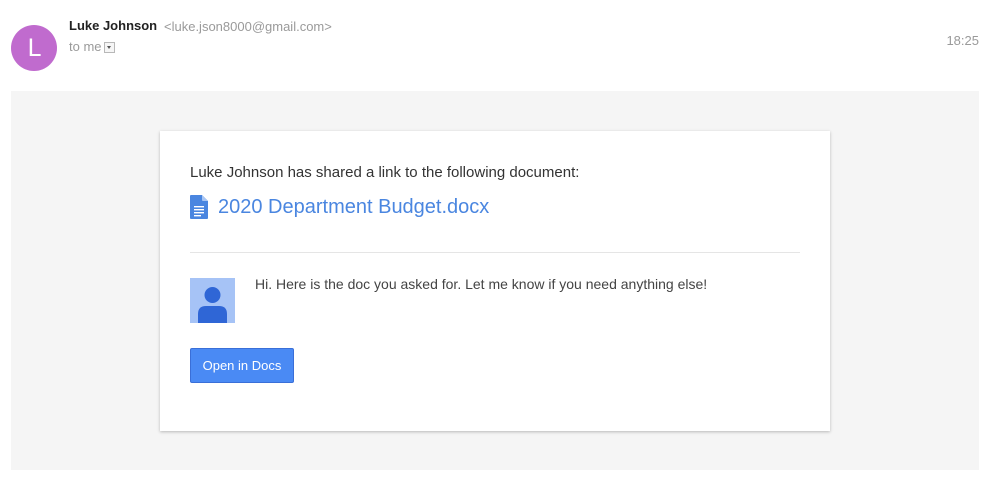  What do you see at coordinates (199, 207) in the screenshot?
I see `docs-document-icon` at bounding box center [199, 207].